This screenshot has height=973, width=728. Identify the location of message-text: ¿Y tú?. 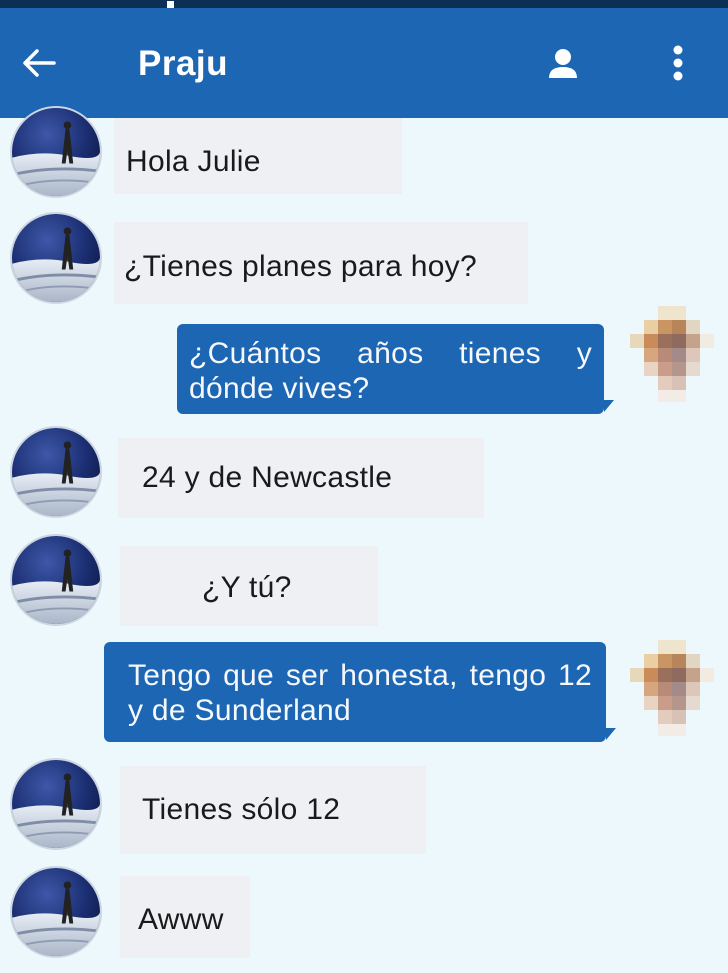
(247, 587).